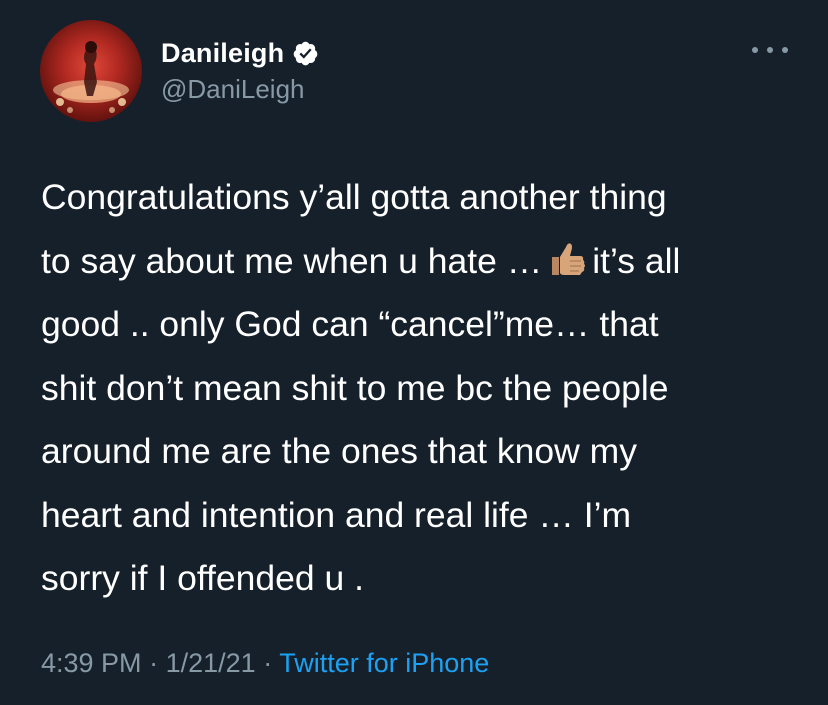 The width and height of the screenshot is (828, 705). I want to click on verified-badge-icon, so click(305, 53).